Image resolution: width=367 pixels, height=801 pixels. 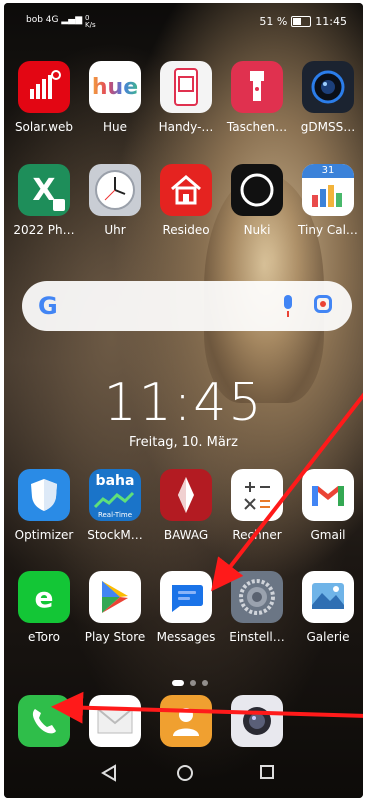 I want to click on app-bawag: BAWAG, so click(x=186, y=505).